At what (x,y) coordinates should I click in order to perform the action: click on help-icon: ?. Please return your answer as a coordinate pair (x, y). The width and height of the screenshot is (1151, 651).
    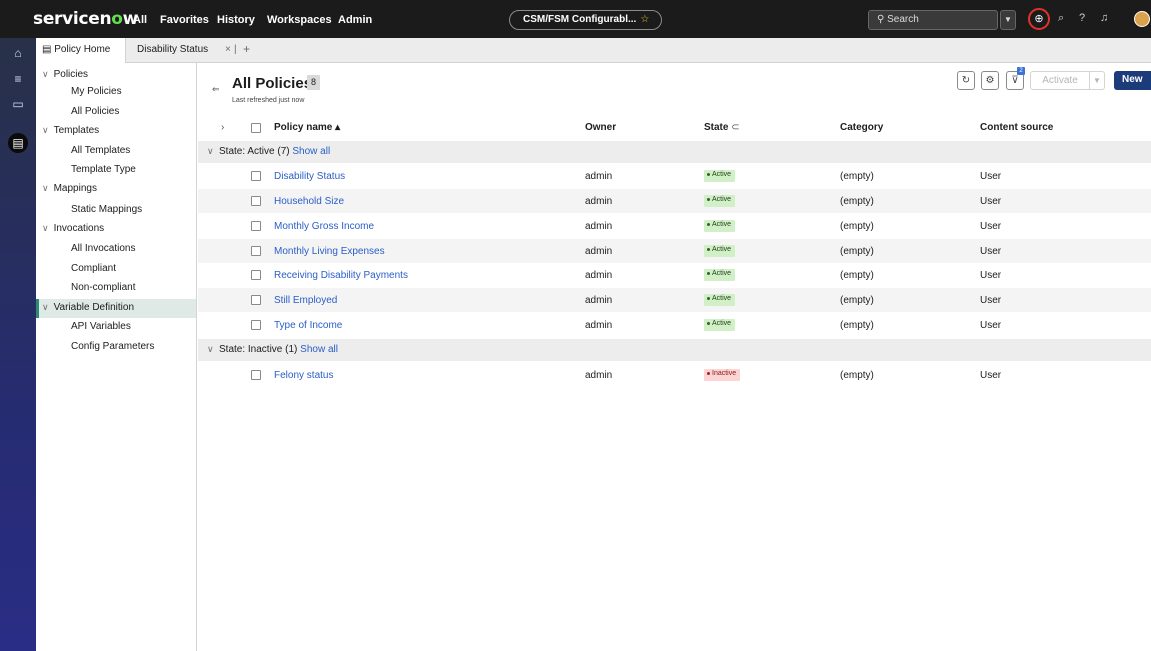
    Looking at the image, I should click on (1082, 18).